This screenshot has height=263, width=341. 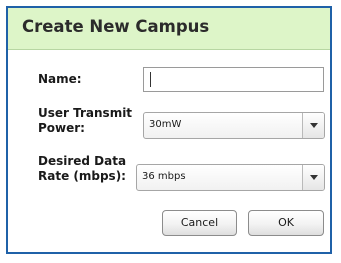 What do you see at coordinates (286, 223) in the screenshot?
I see `ok-button: OK` at bounding box center [286, 223].